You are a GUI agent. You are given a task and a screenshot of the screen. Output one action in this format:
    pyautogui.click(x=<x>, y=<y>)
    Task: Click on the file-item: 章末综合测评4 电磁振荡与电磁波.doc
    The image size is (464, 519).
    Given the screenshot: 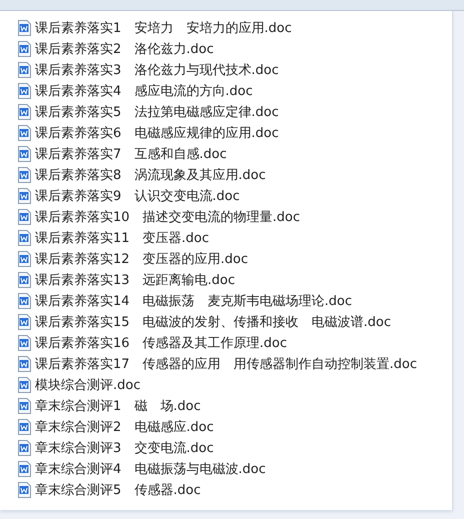 What is the action you would take?
    pyautogui.click(x=226, y=468)
    